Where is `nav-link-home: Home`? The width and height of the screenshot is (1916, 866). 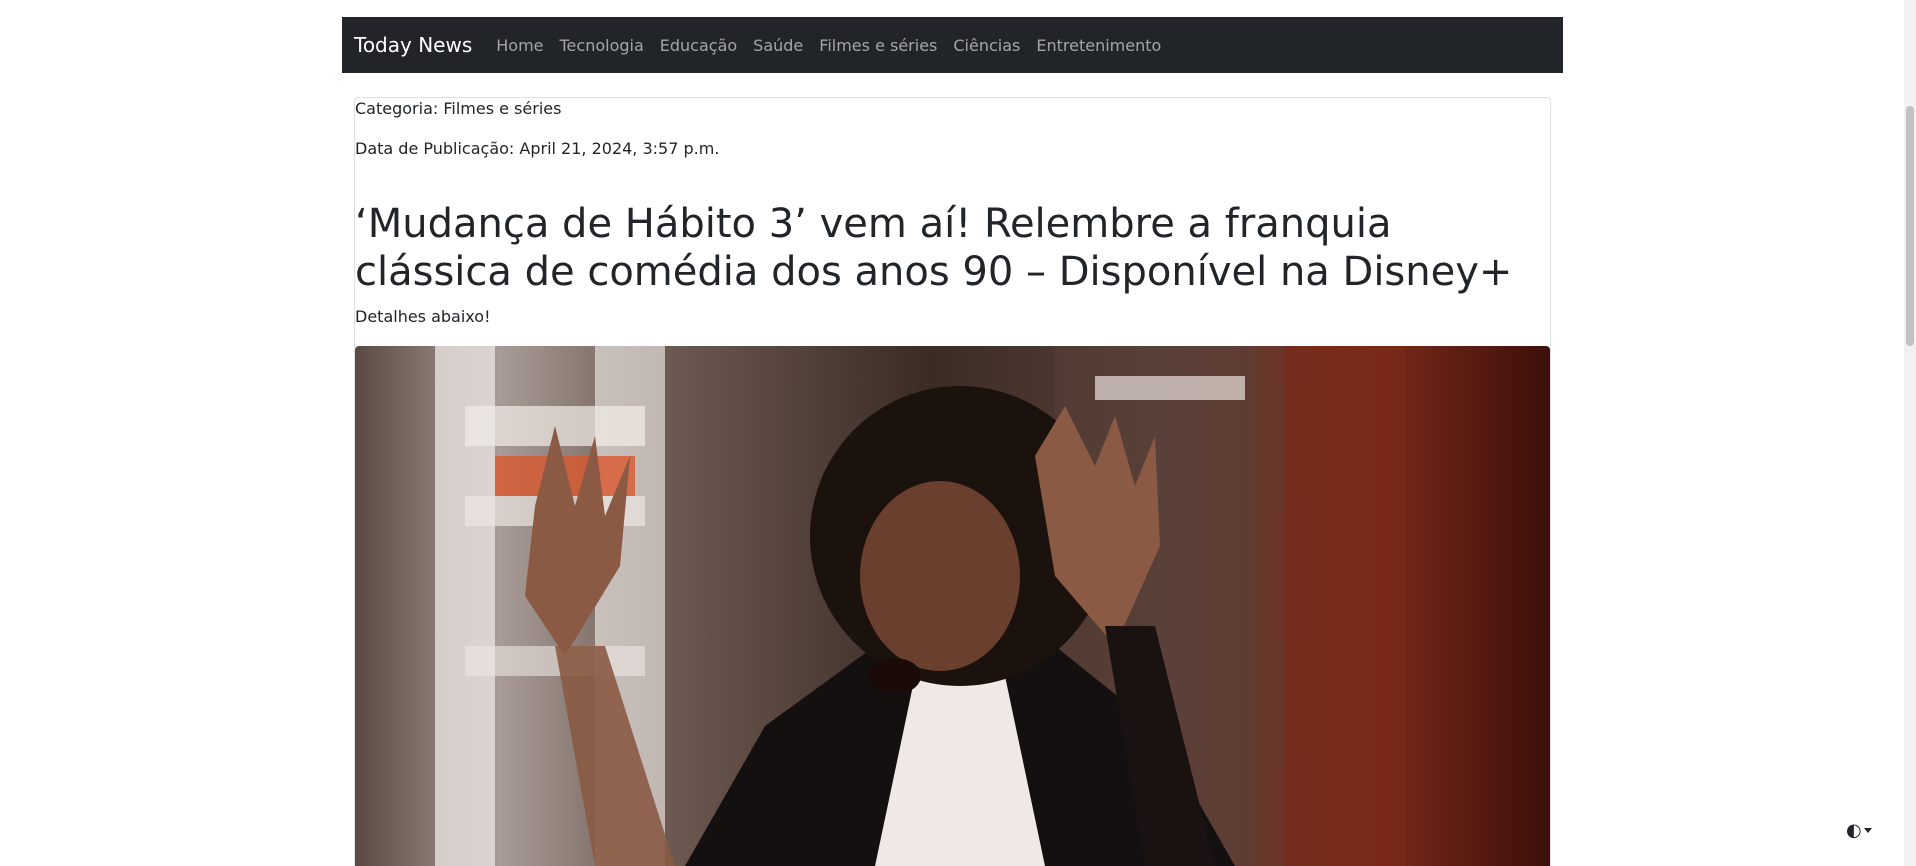
nav-link-home: Home is located at coordinates (519, 45).